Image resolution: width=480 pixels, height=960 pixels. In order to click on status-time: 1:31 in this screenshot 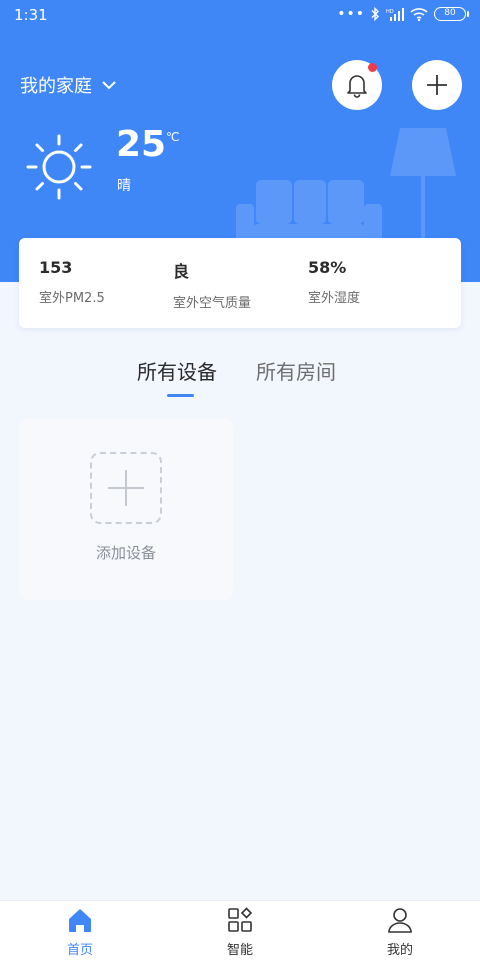, I will do `click(31, 15)`.